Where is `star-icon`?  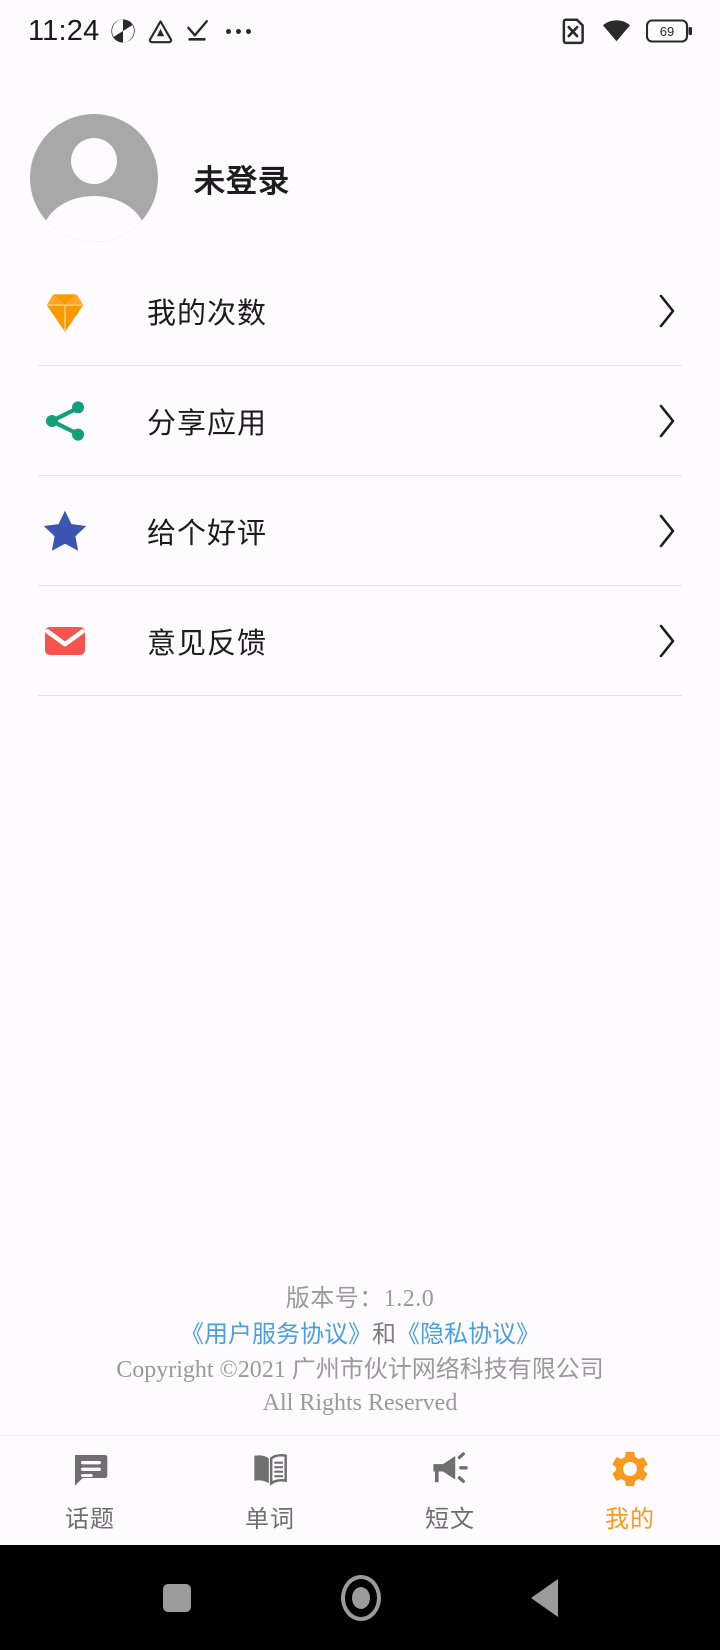
star-icon is located at coordinates (65, 531).